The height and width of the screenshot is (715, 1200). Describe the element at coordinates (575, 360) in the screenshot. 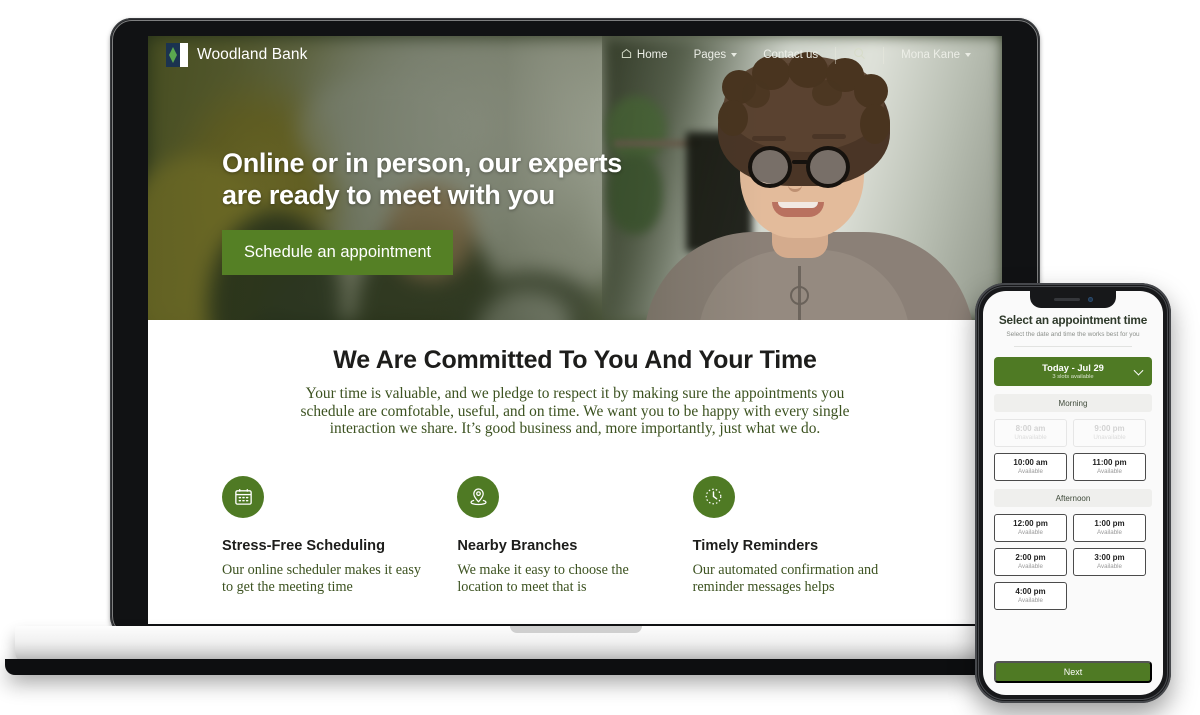

I see `page-title: We Are Committed To You And Your Time` at that location.